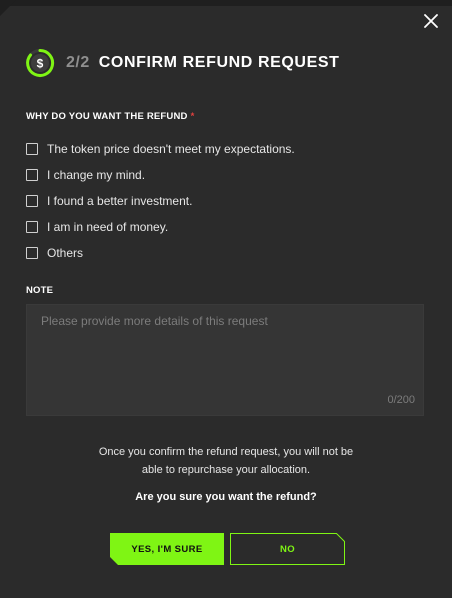  What do you see at coordinates (96, 175) in the screenshot?
I see `reason-label: I change my mind.` at bounding box center [96, 175].